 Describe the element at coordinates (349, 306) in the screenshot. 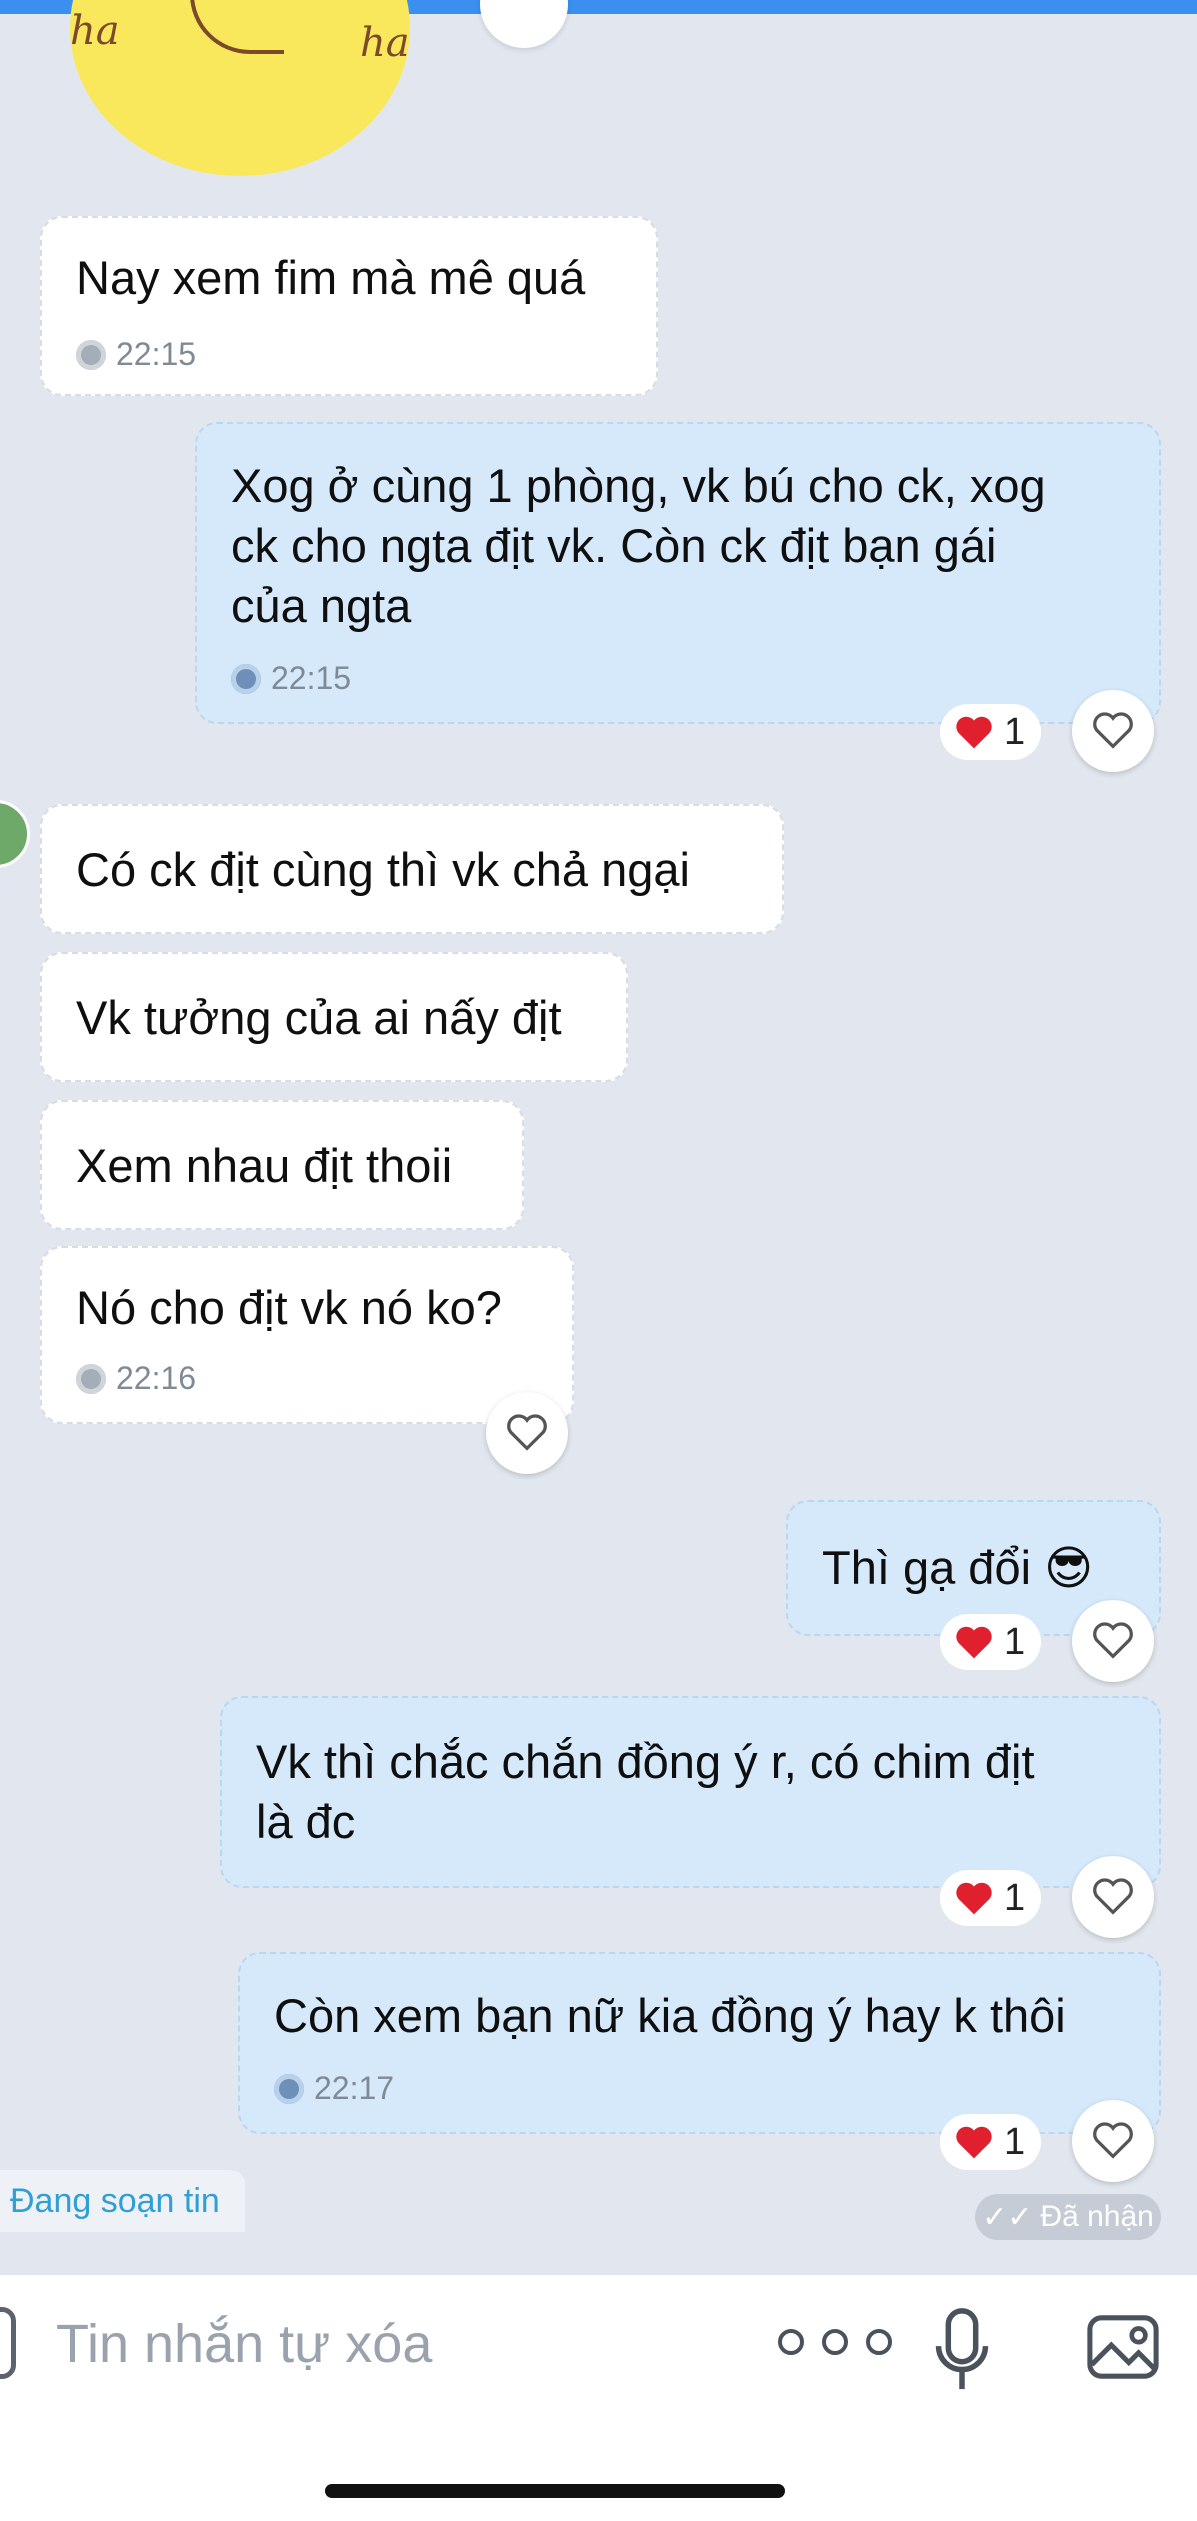

I see `message-bubble-incoming: Nay xem fim mà mê quá 22:15` at that location.